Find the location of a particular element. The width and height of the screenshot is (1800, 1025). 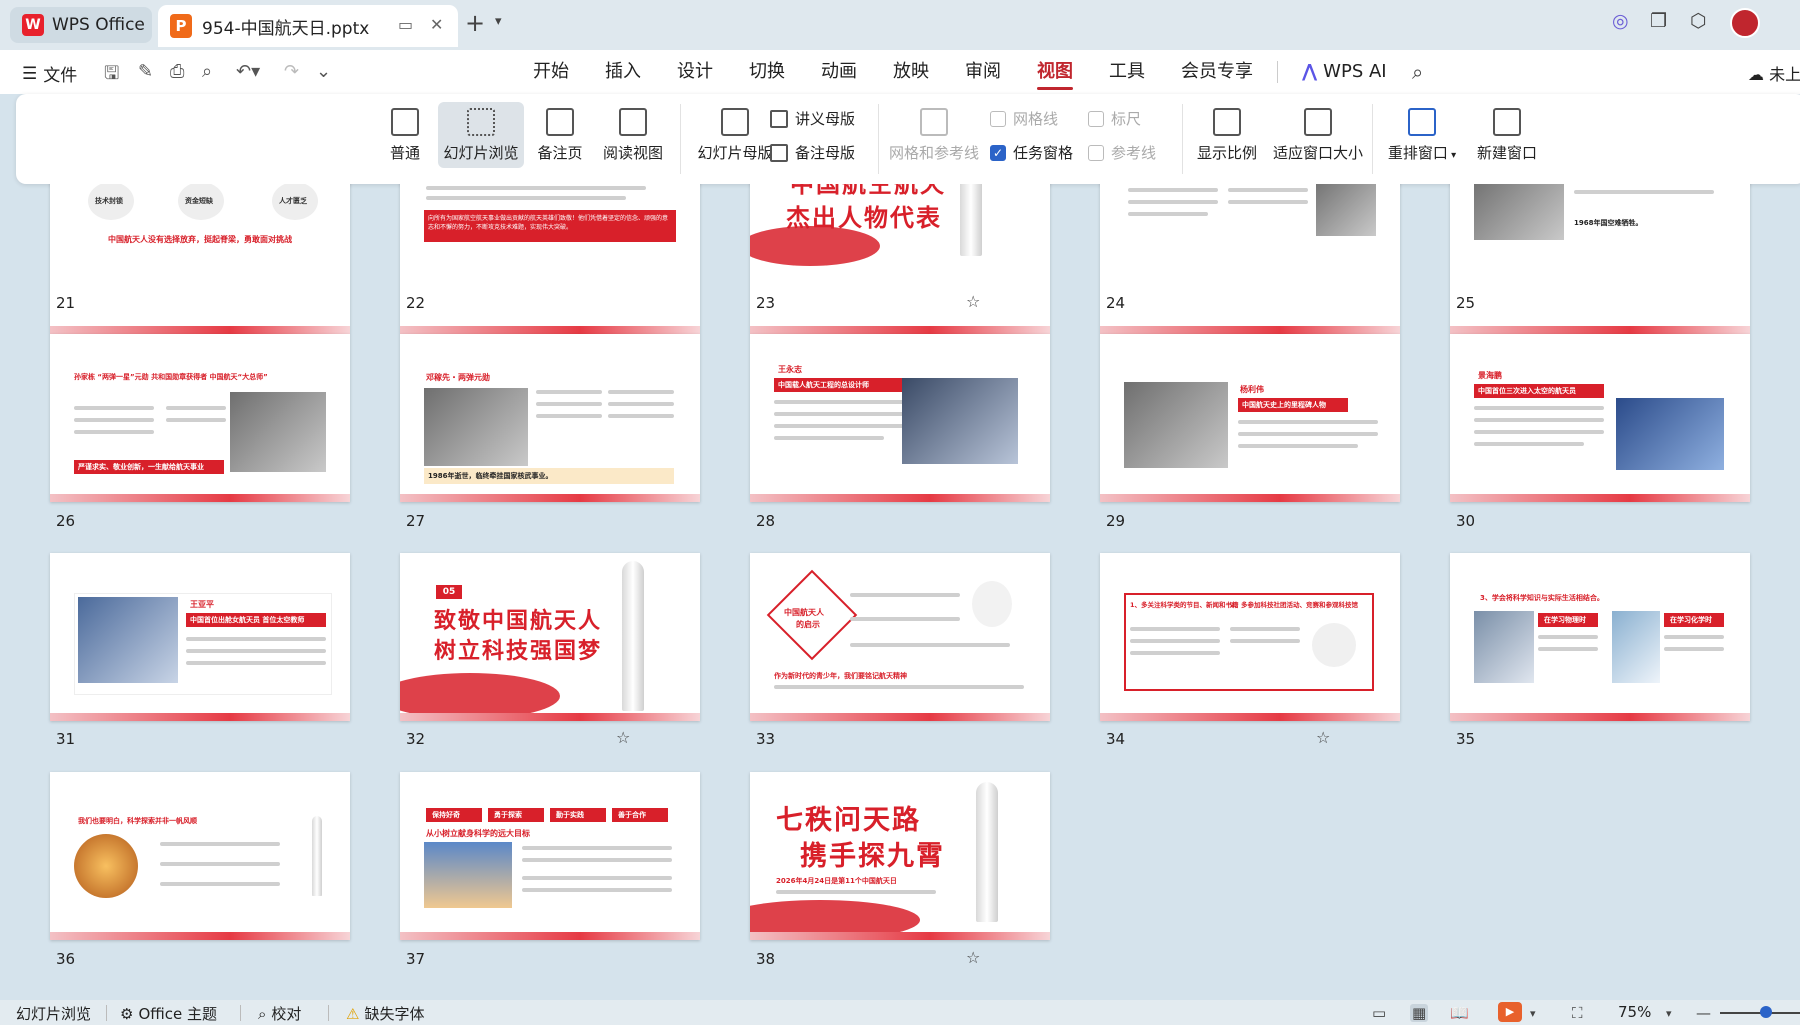

slide-thumbnail: 我们也要明白，科学探索并非一帆风顺 is located at coordinates (200, 856).